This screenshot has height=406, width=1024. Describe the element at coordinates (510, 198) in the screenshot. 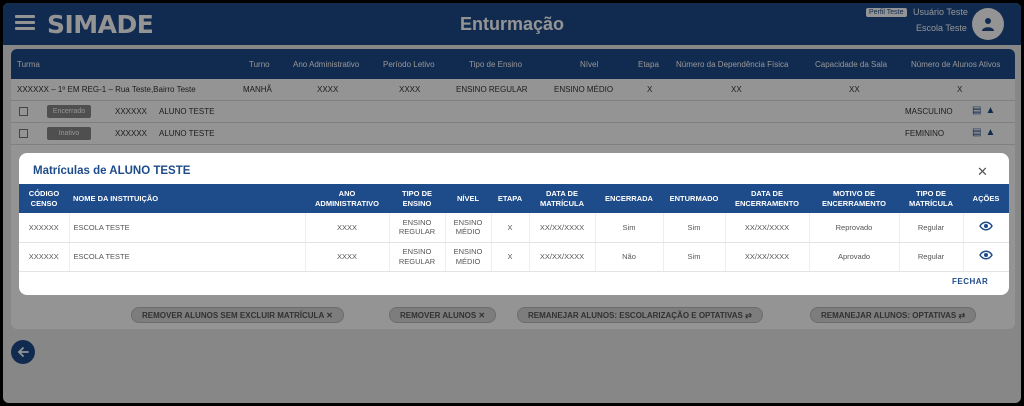

I see `col-etapa: Etapa` at that location.